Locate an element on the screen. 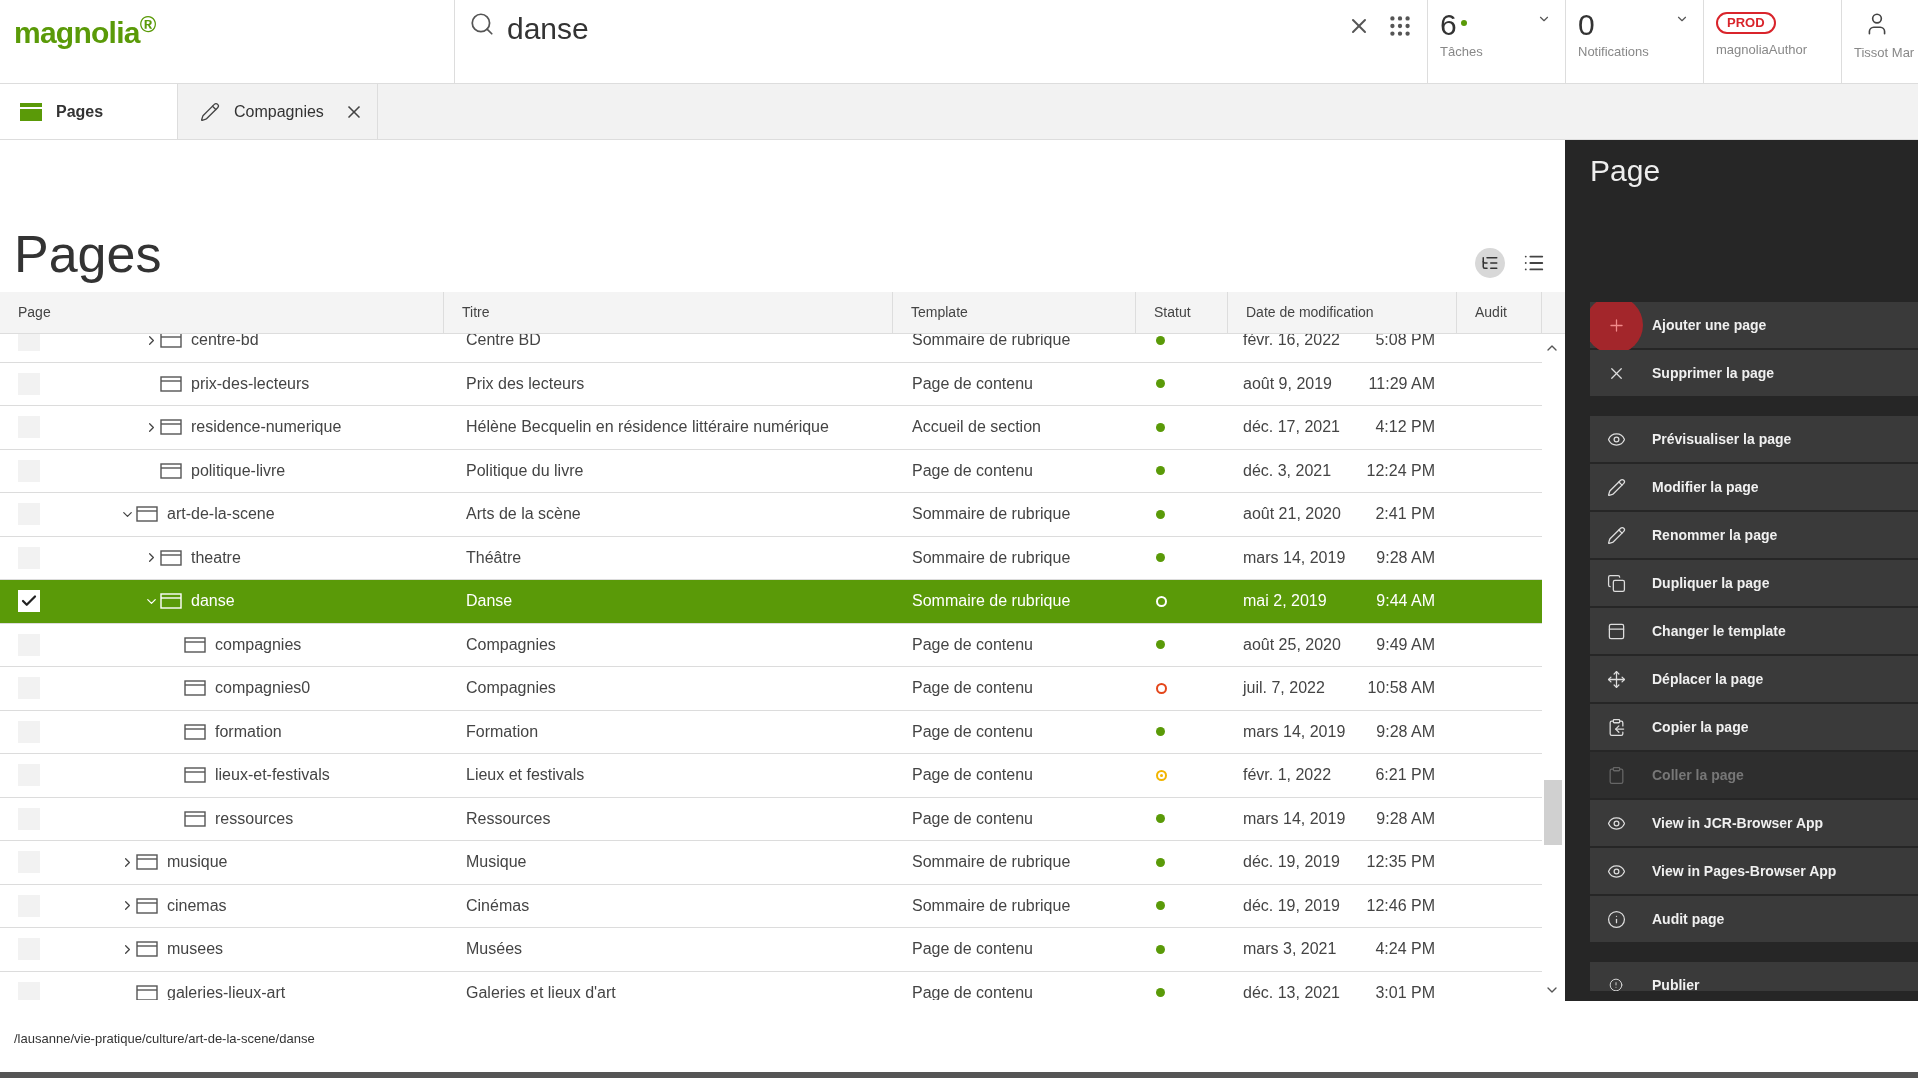 This screenshot has height=1078, width=1918. page-name: prix-des-lecteurs is located at coordinates (250, 383).